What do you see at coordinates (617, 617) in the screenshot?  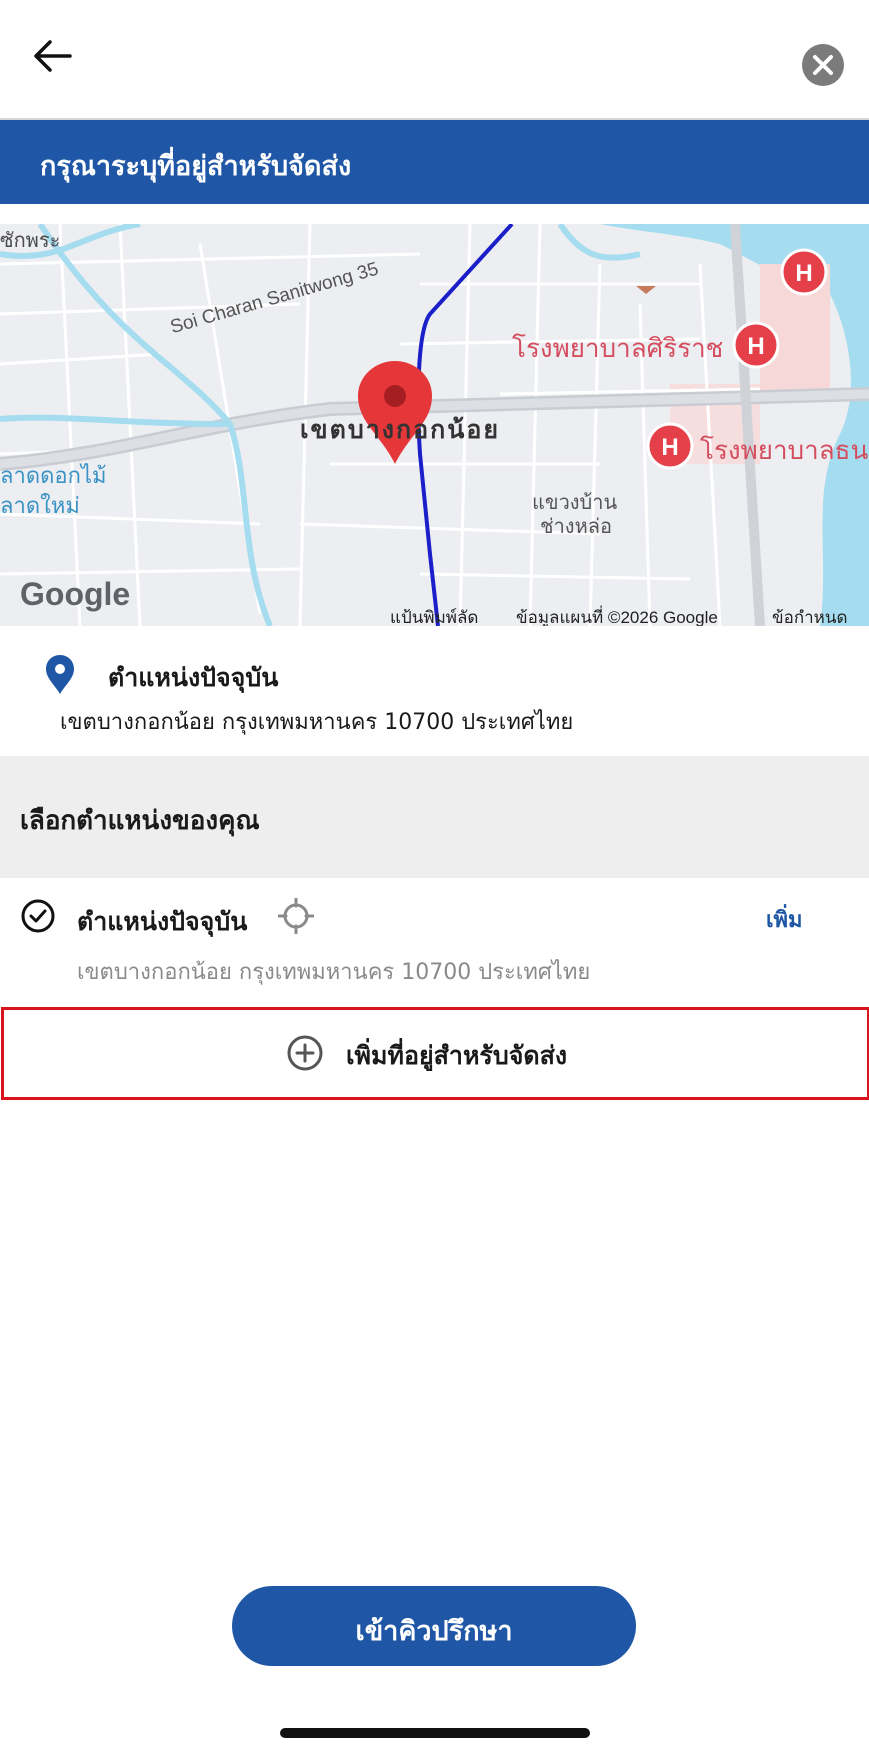 I see `map-footer-data: ข้อมูลแผนที่ ©2026 Google` at bounding box center [617, 617].